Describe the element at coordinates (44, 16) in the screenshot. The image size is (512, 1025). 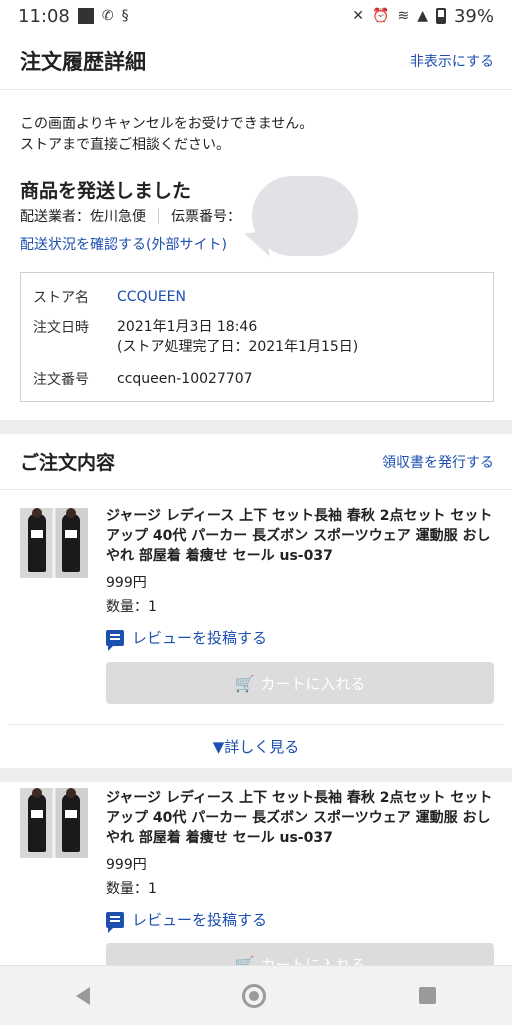
I see `status-time: 11:08` at that location.